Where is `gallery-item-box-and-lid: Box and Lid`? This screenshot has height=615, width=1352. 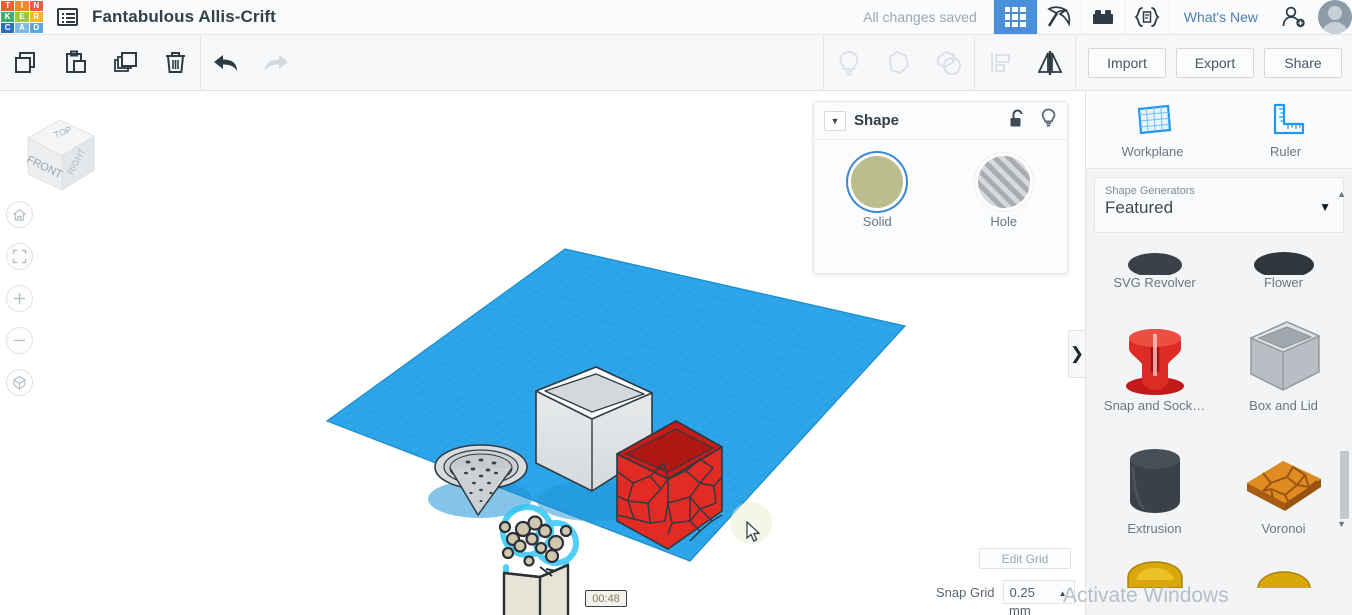
gallery-item-box-and-lid: Box and Lid is located at coordinates (1283, 363).